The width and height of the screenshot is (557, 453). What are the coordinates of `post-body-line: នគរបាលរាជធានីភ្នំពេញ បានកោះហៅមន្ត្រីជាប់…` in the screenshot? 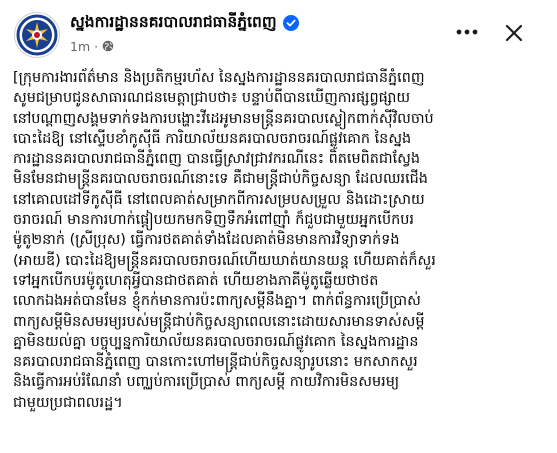 It's located at (215, 362).